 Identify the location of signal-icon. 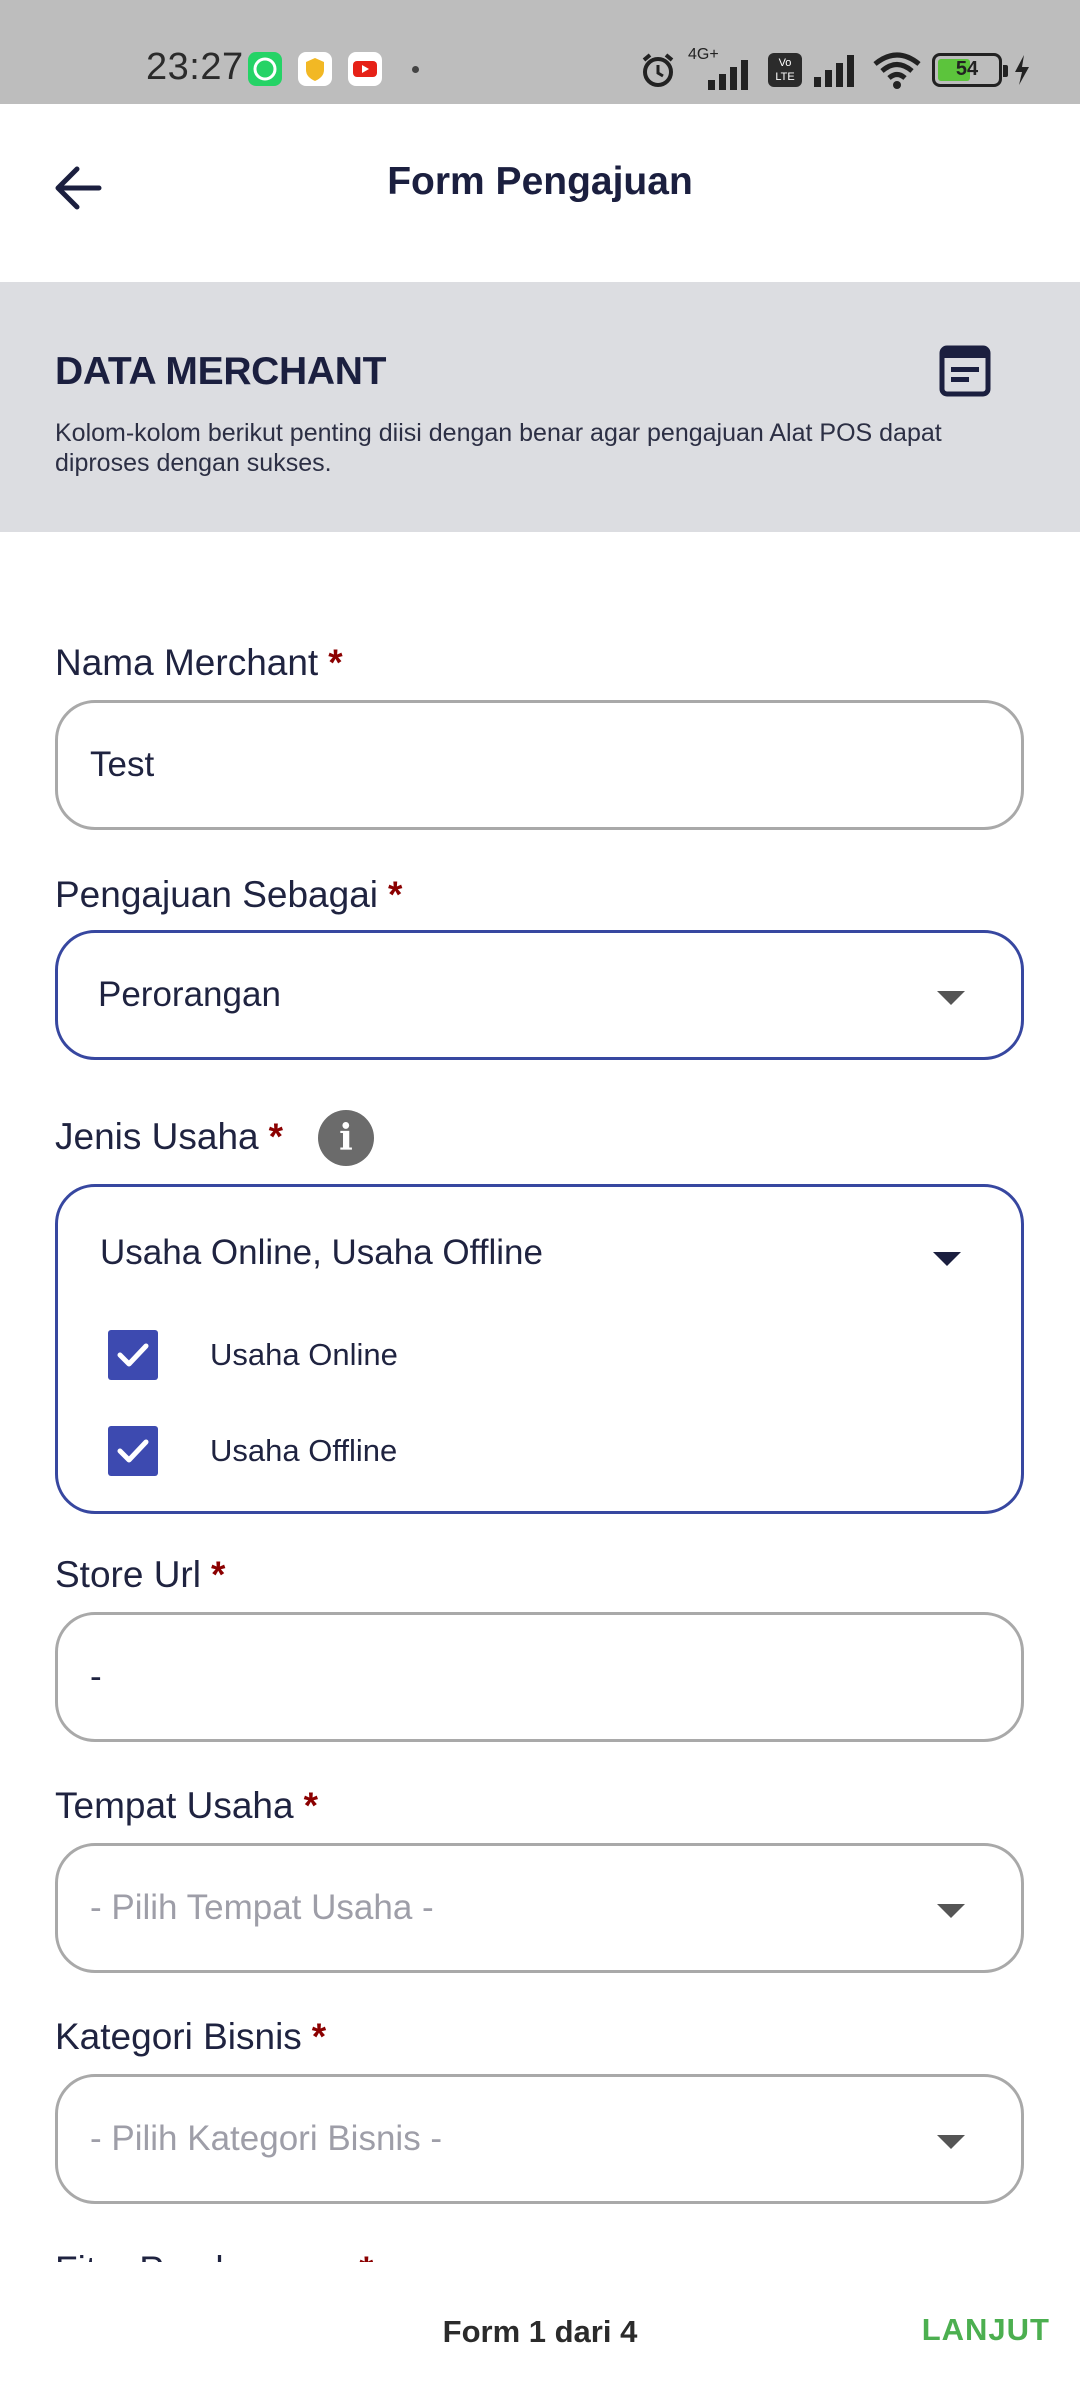
(834, 71).